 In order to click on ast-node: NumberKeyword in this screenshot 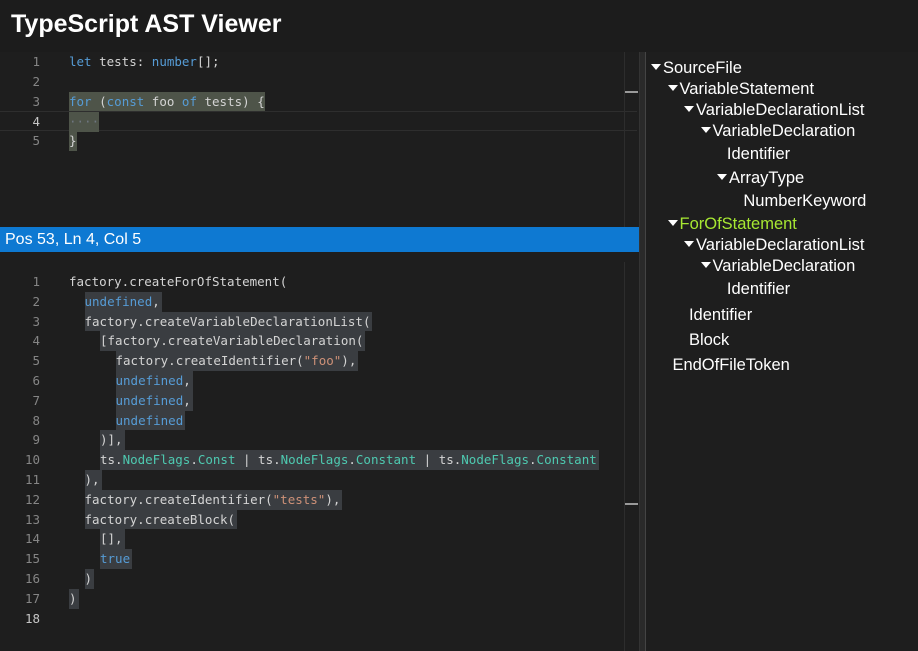, I will do `click(804, 201)`.